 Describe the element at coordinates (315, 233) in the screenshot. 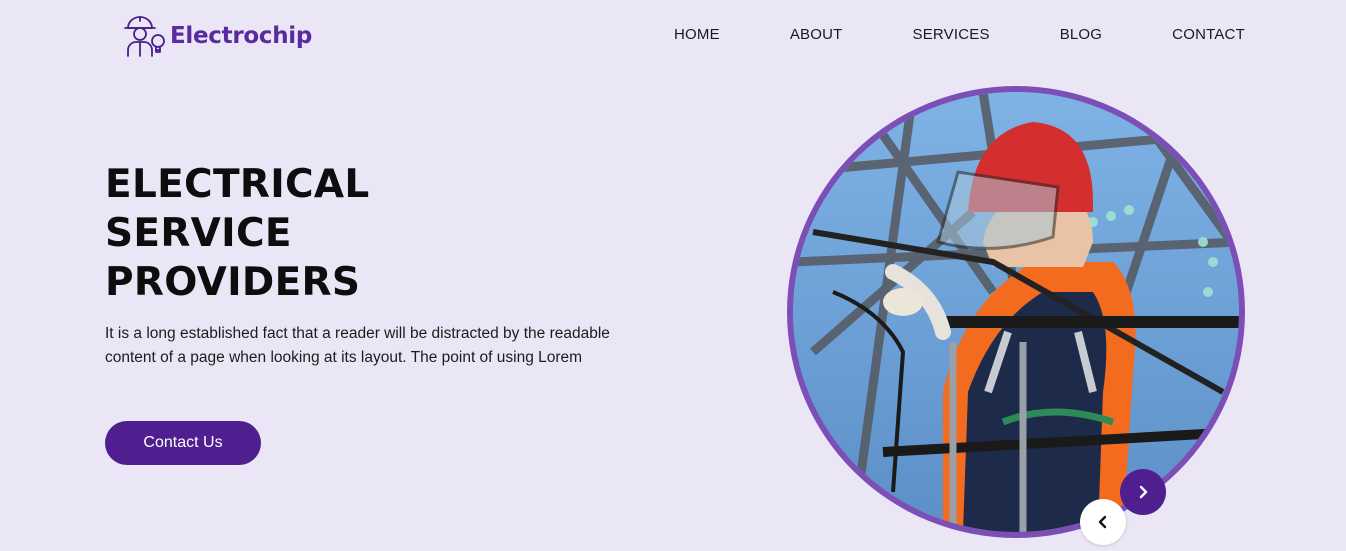

I see `hero-title: ELECTRICAL SERVICE PROVIDERS` at that location.